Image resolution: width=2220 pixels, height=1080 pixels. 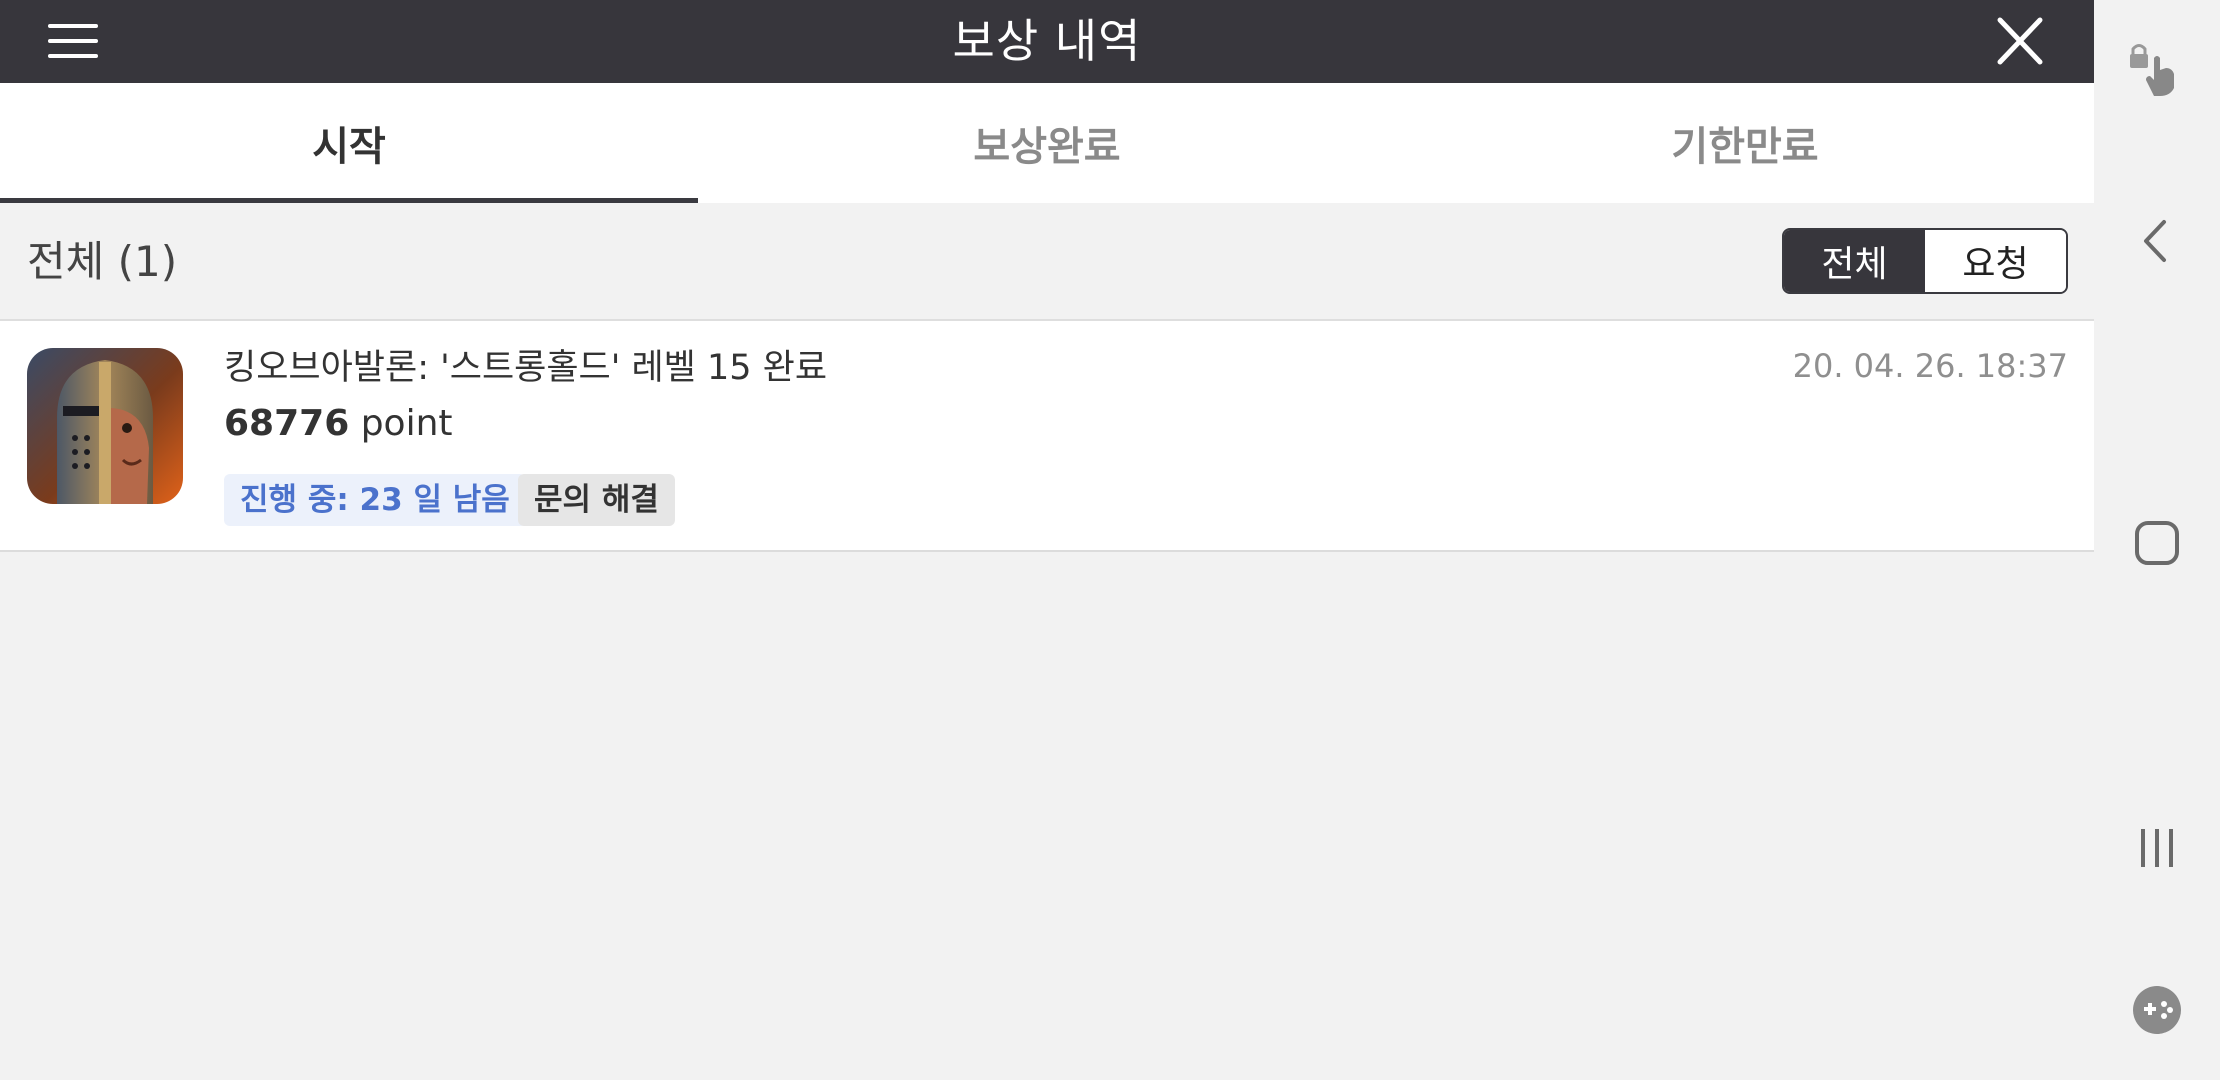 I want to click on filter-all-button: 전체, so click(x=1854, y=261).